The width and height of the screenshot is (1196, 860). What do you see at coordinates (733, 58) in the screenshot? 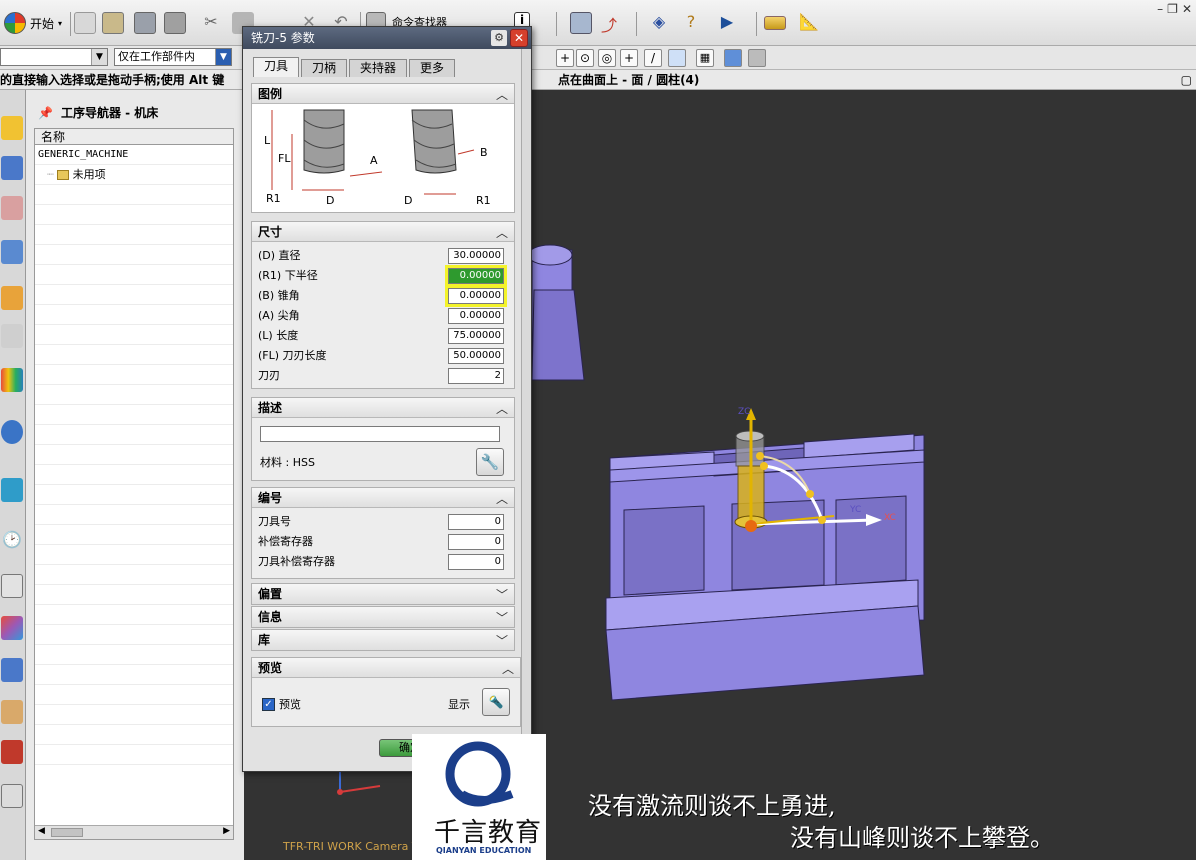
I see `solid-body-icon` at bounding box center [733, 58].